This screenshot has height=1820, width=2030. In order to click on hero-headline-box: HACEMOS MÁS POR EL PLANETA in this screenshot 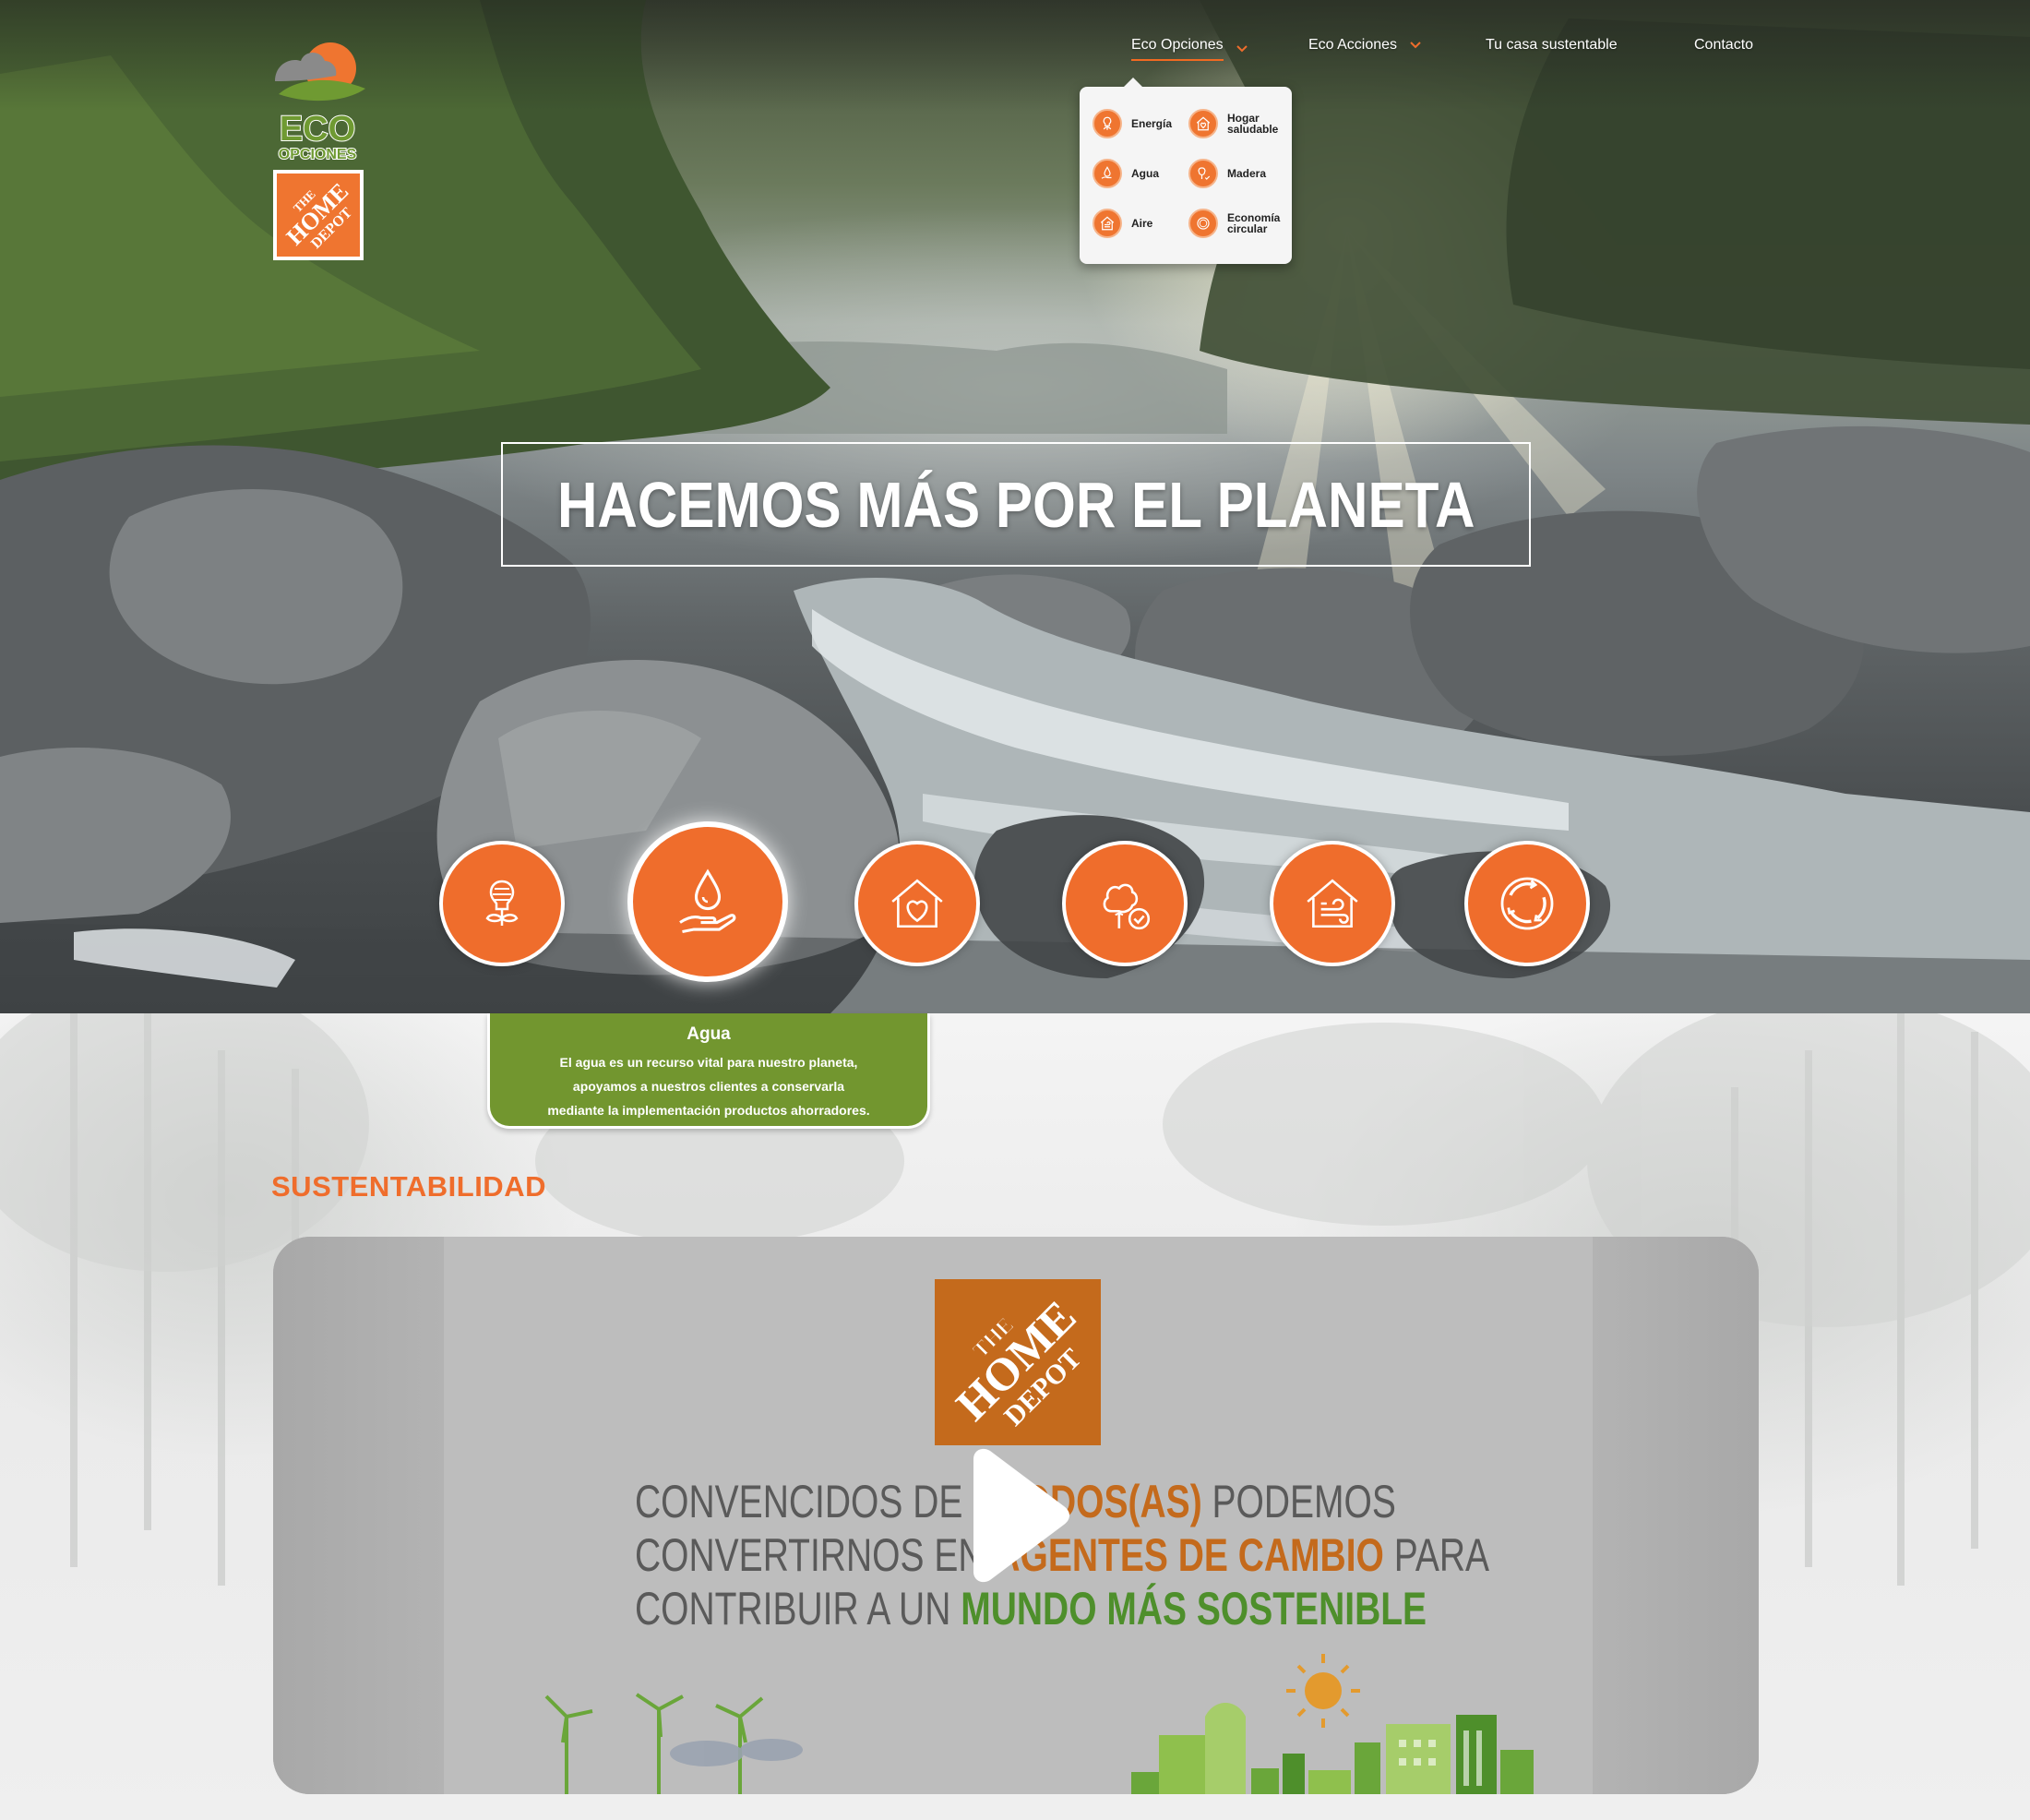, I will do `click(1016, 504)`.